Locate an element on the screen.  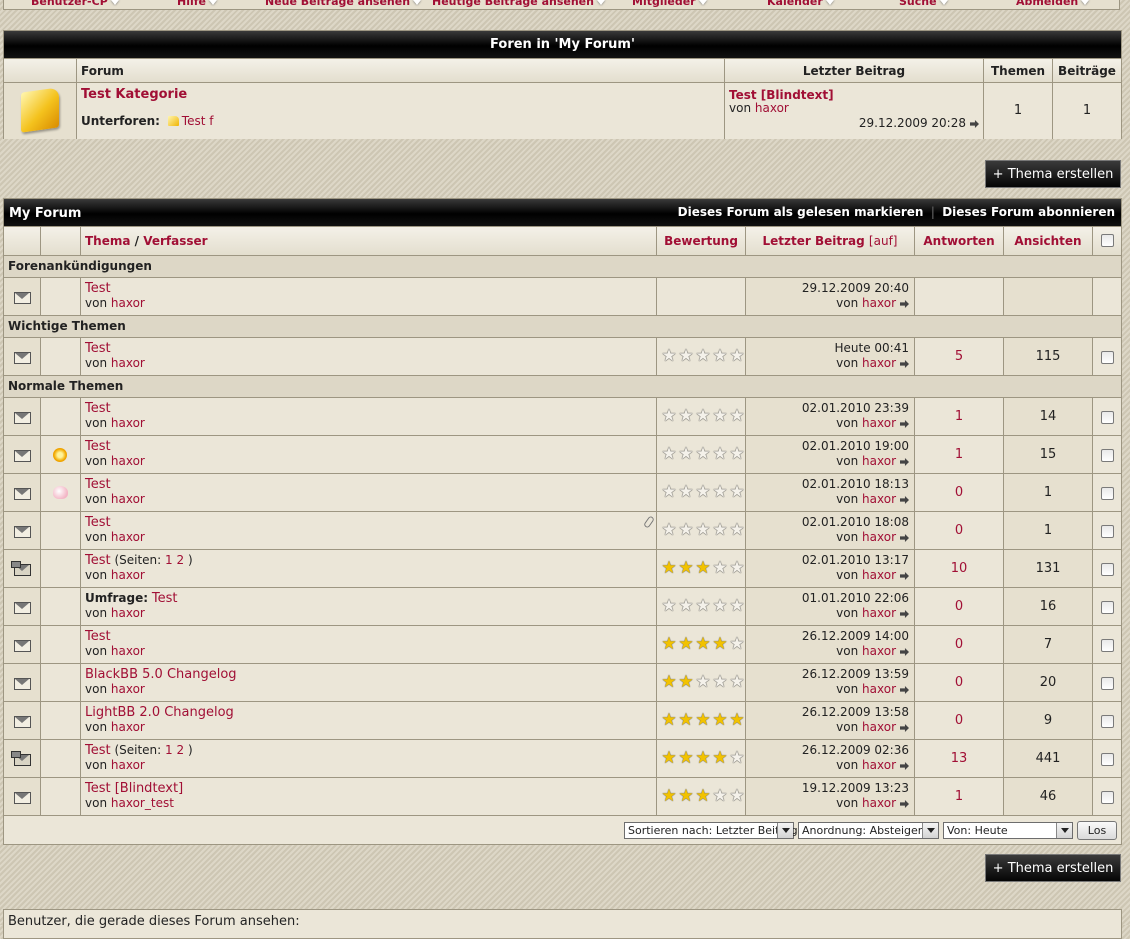
nav-todays-posts: Heutige Beiträge ansehen is located at coordinates (518, 4).